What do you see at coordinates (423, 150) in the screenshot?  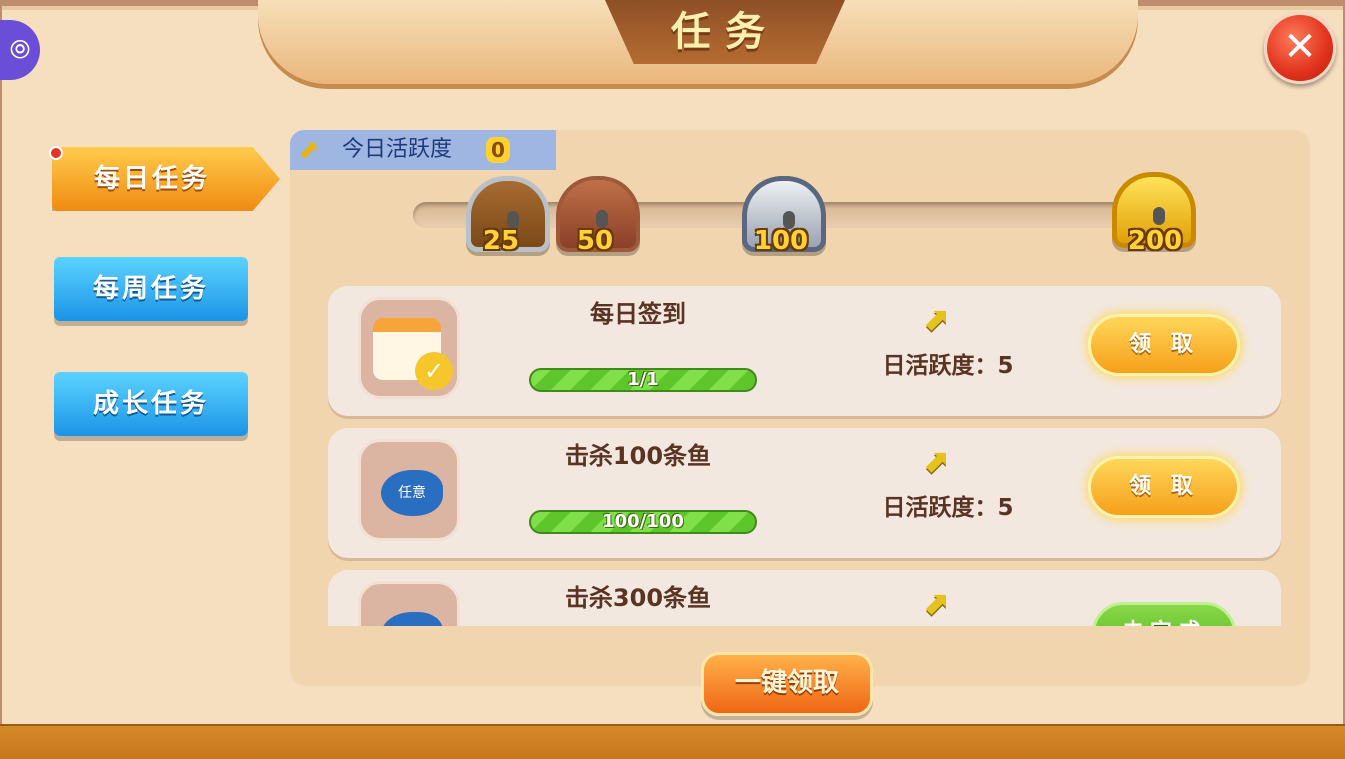 I see `activity-label: 今日活跃度` at bounding box center [423, 150].